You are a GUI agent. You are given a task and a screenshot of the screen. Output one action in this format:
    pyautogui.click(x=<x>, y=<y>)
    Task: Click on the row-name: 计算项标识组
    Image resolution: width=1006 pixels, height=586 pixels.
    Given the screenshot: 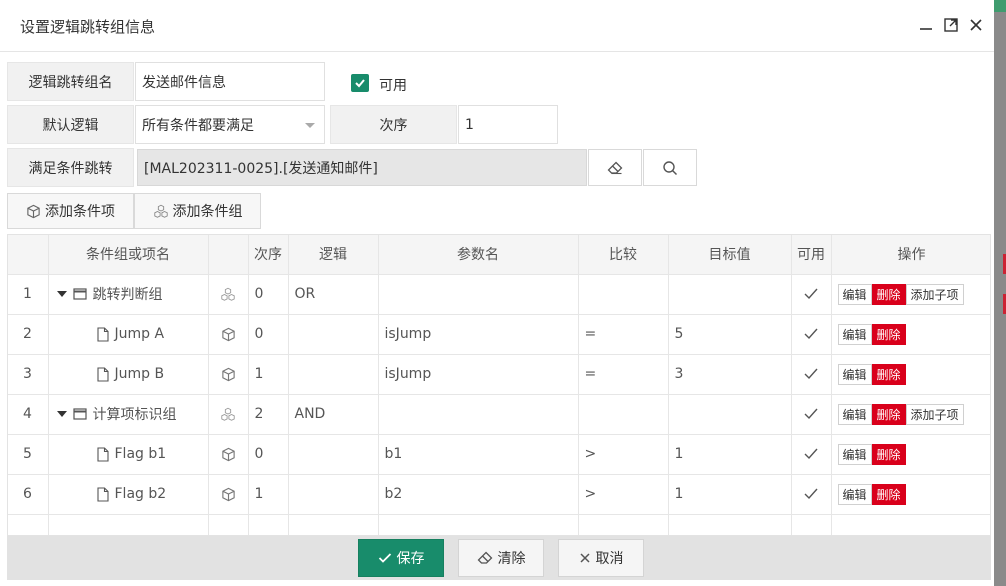 What is the action you would take?
    pyautogui.click(x=134, y=415)
    